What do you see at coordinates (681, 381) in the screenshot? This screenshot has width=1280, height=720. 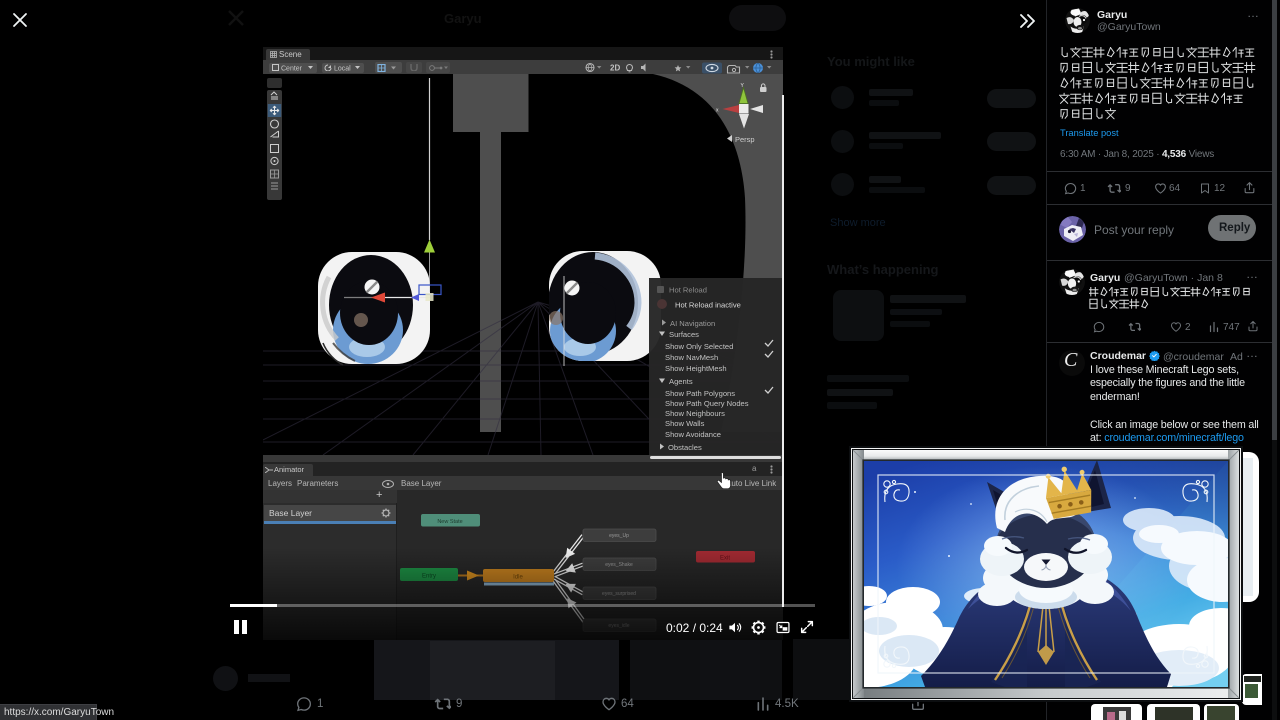 I see `svg-text: Agents` at bounding box center [681, 381].